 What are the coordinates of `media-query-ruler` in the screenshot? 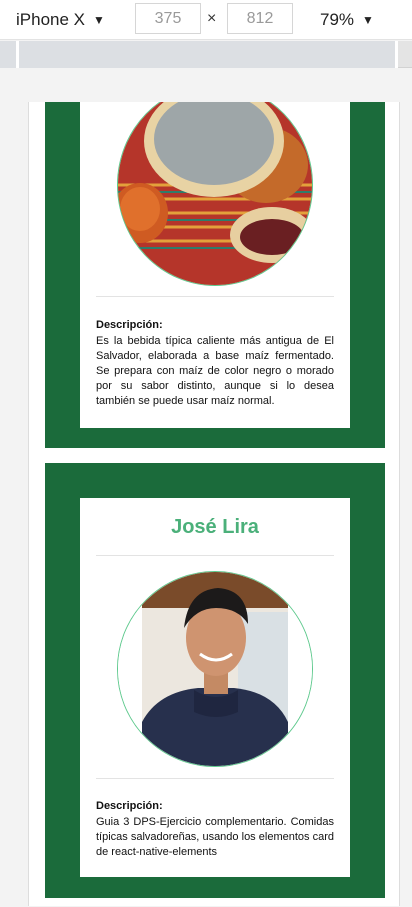 It's located at (206, 54).